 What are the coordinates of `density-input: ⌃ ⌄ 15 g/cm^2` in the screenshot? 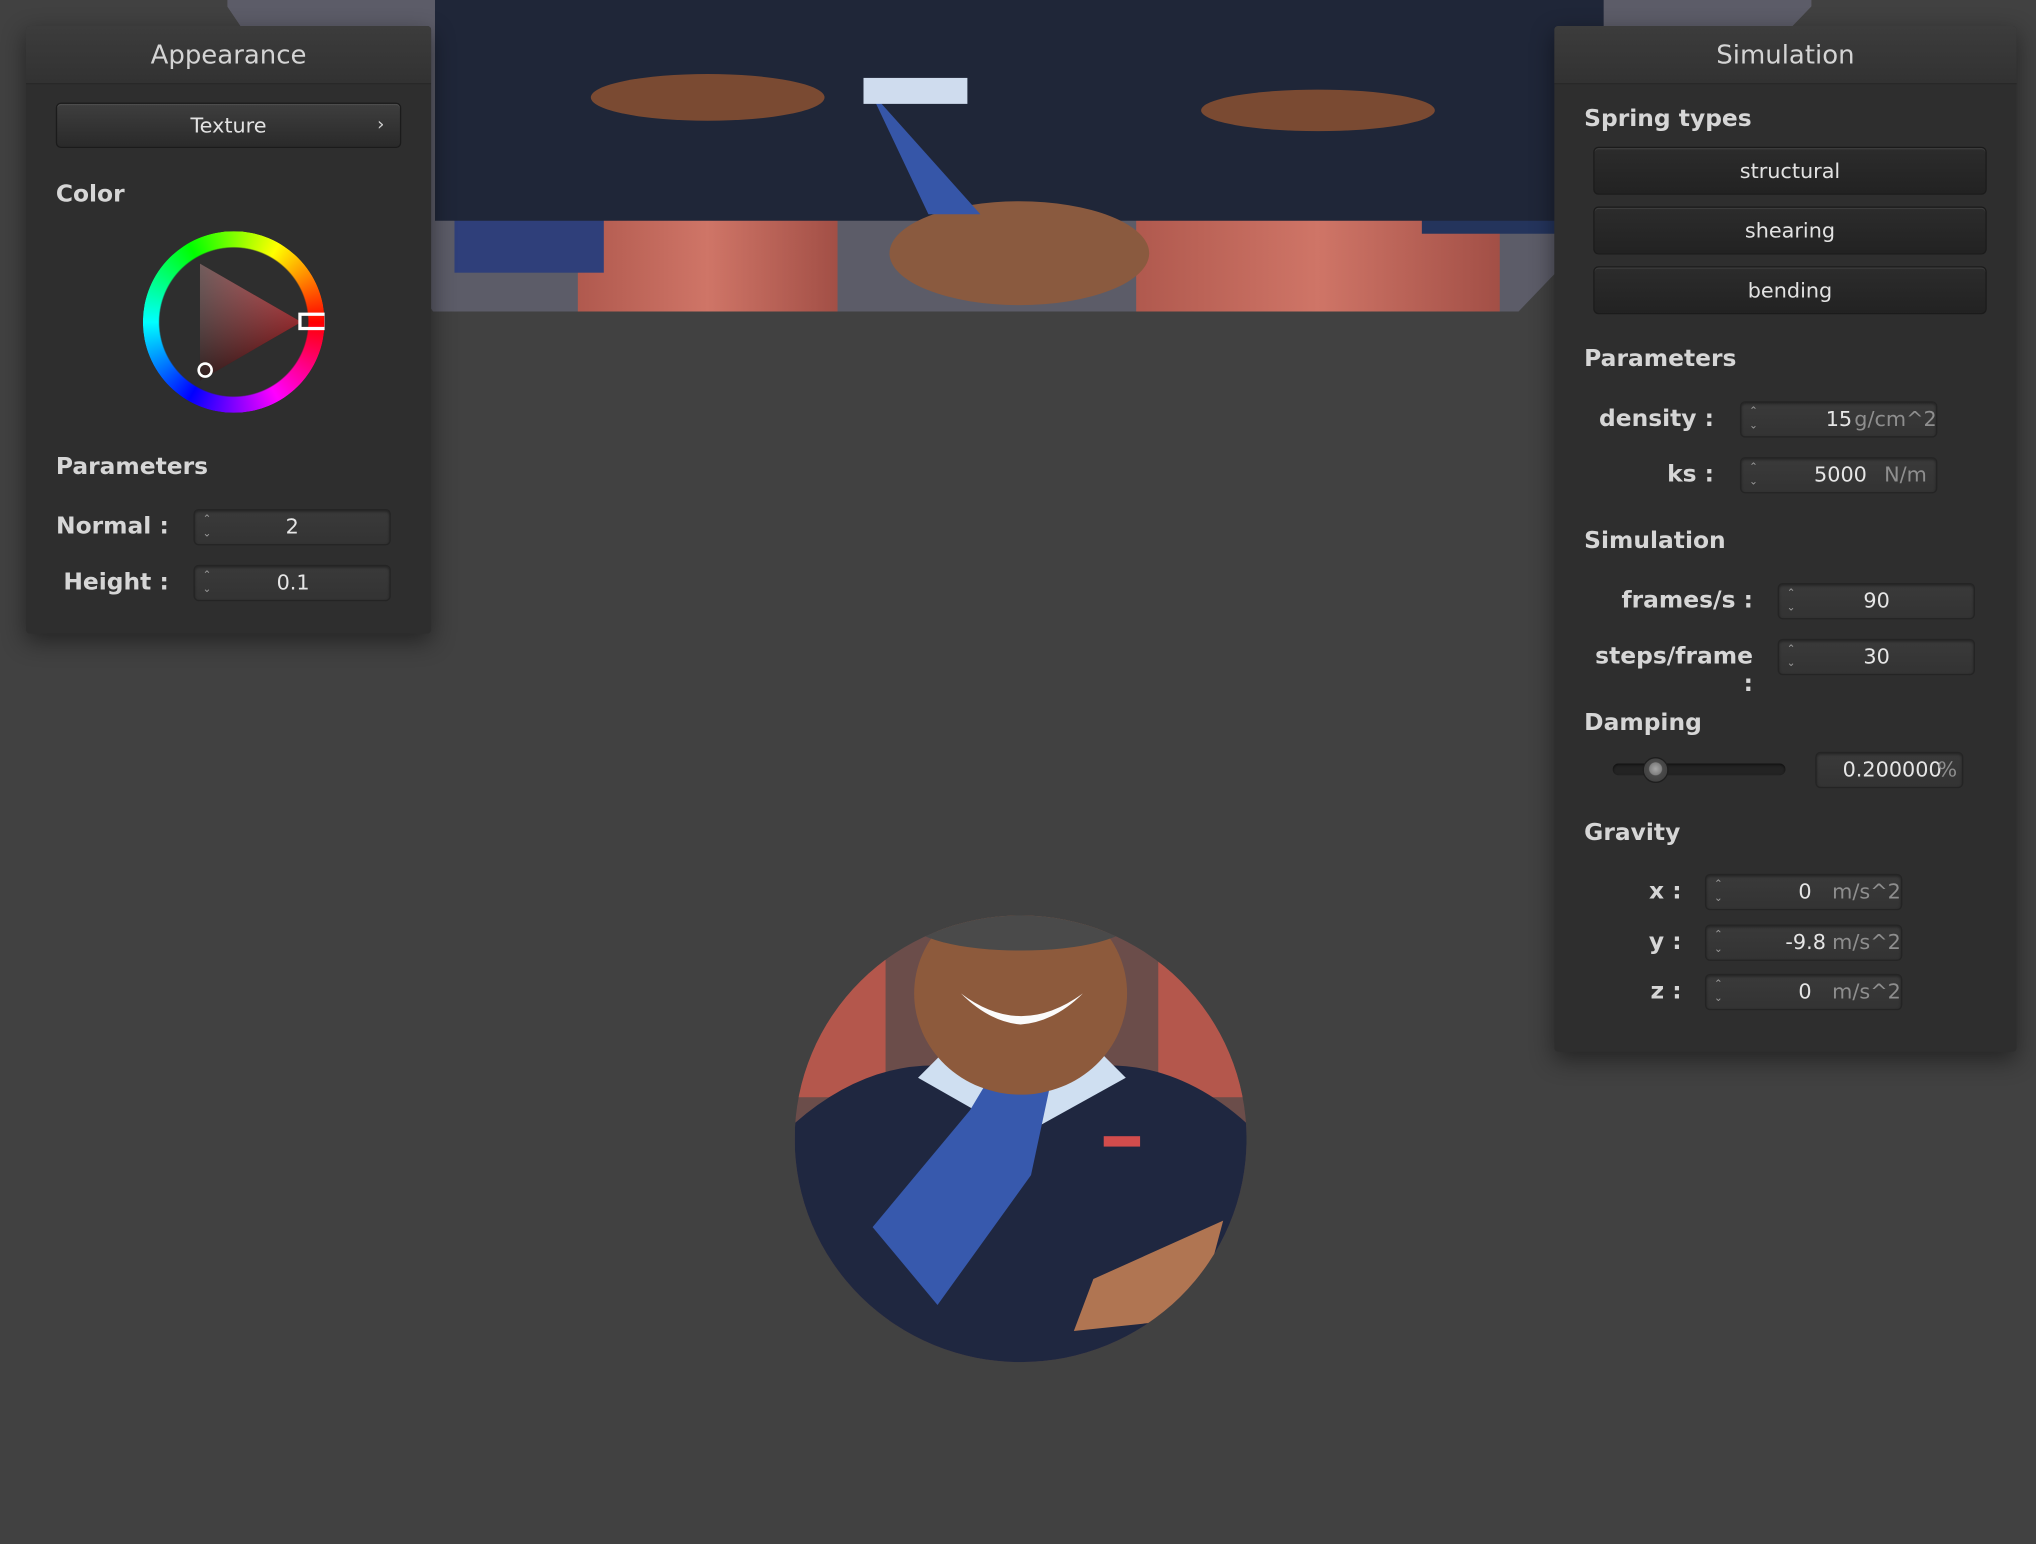 It's located at (1838, 419).